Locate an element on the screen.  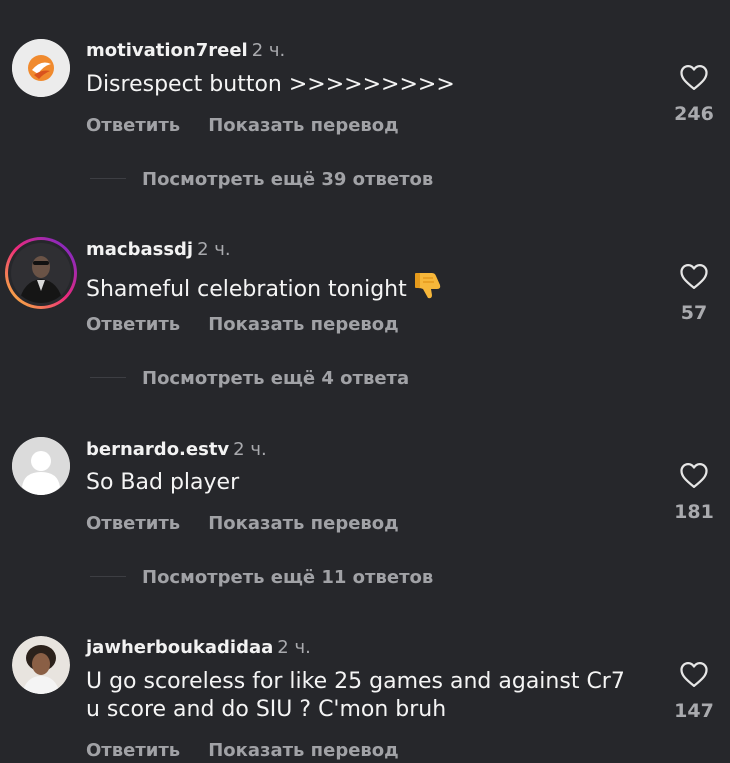
default-user-icon is located at coordinates (41, 466).